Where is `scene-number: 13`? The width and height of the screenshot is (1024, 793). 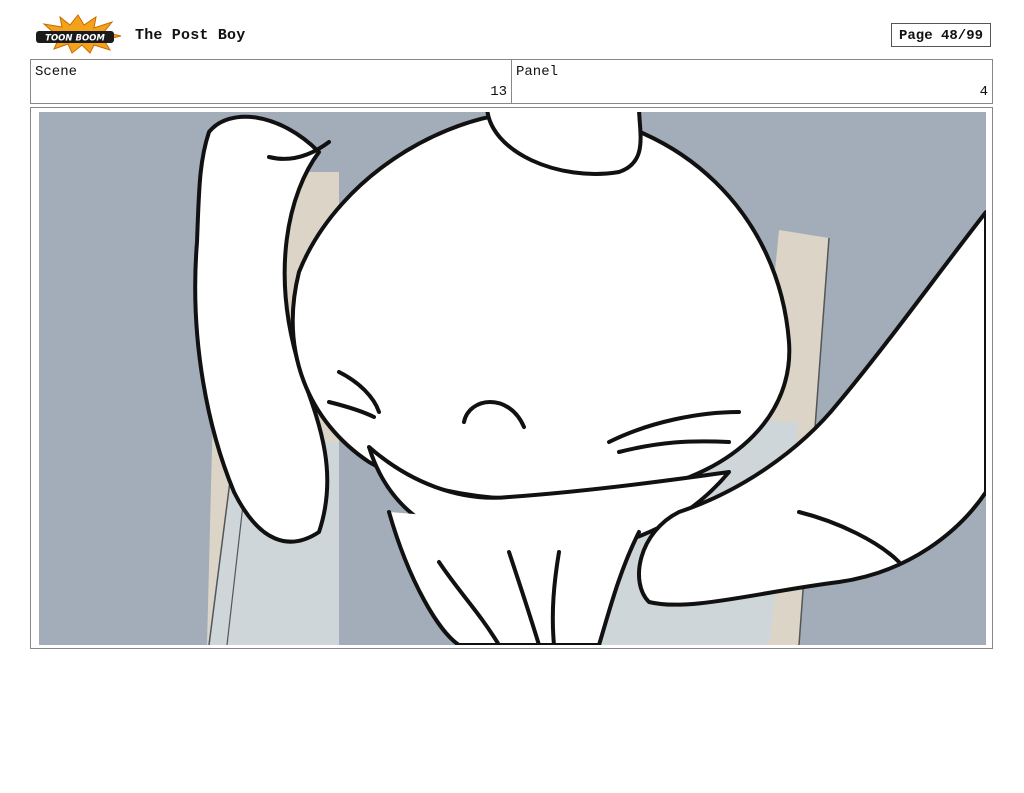 scene-number: 13 is located at coordinates (498, 92).